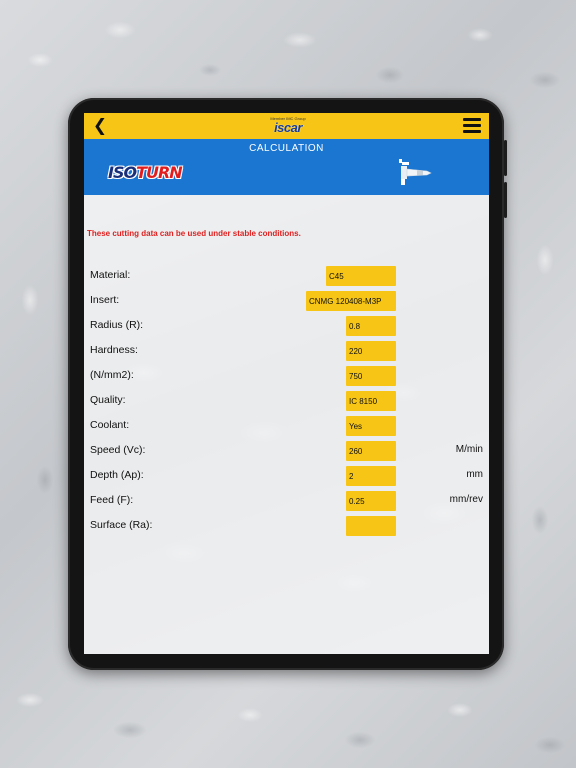 The image size is (576, 768). I want to click on row-tensile-strength: (N/mm2): 750, so click(286, 376).